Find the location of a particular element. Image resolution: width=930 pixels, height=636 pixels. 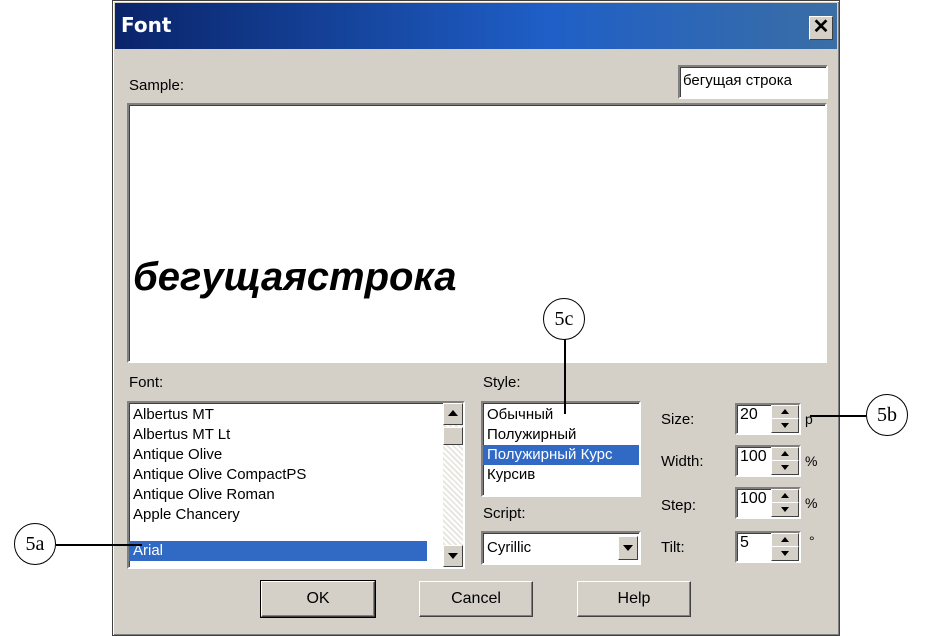

step-label: Step: is located at coordinates (679, 505).